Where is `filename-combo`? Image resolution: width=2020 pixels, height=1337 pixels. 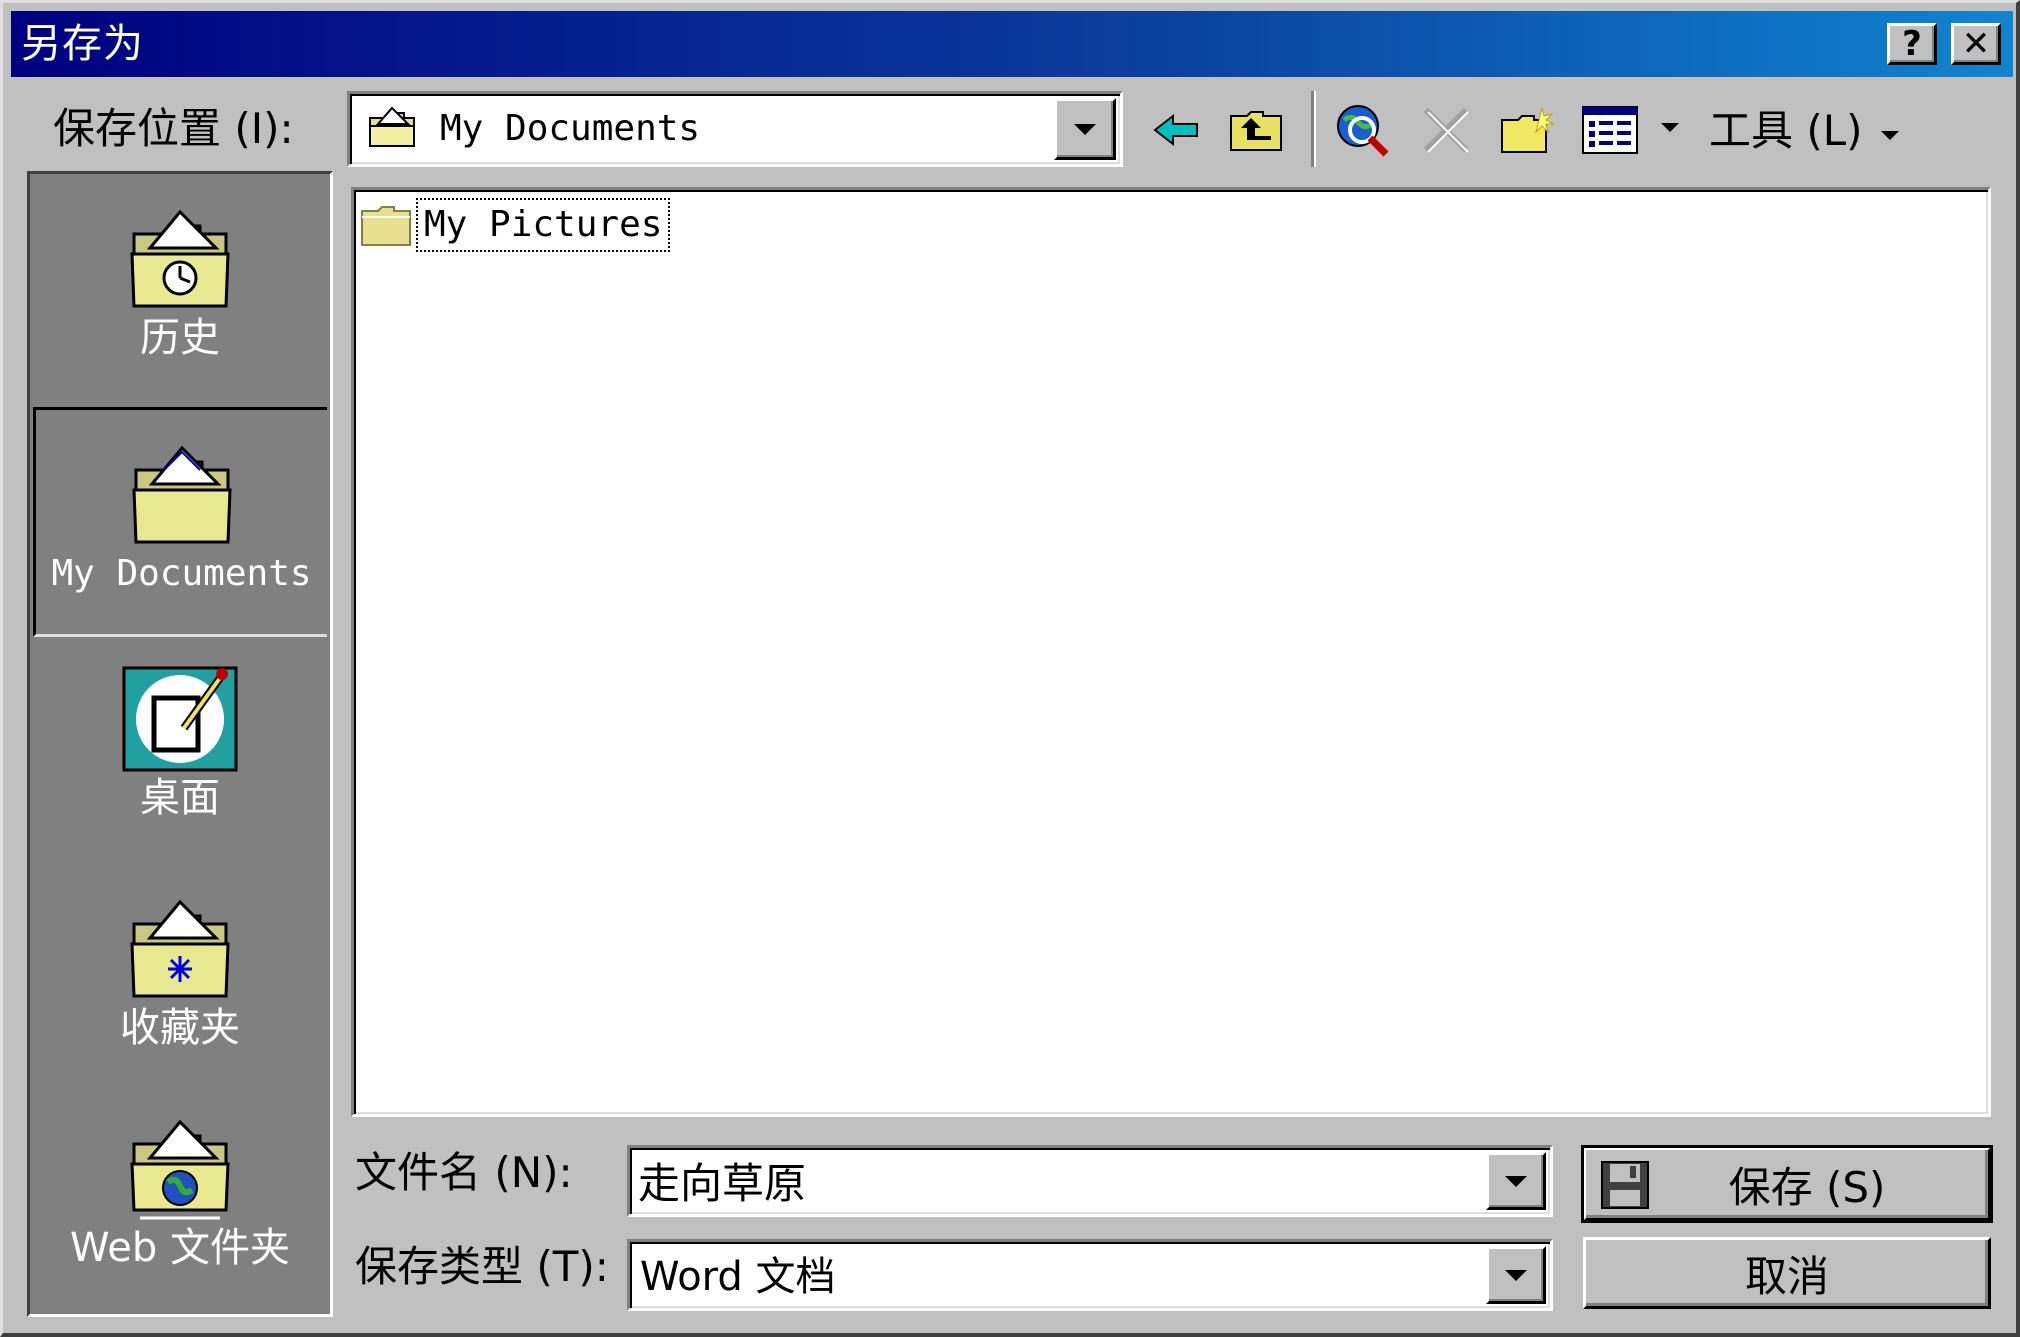 filename-combo is located at coordinates (1090, 1181).